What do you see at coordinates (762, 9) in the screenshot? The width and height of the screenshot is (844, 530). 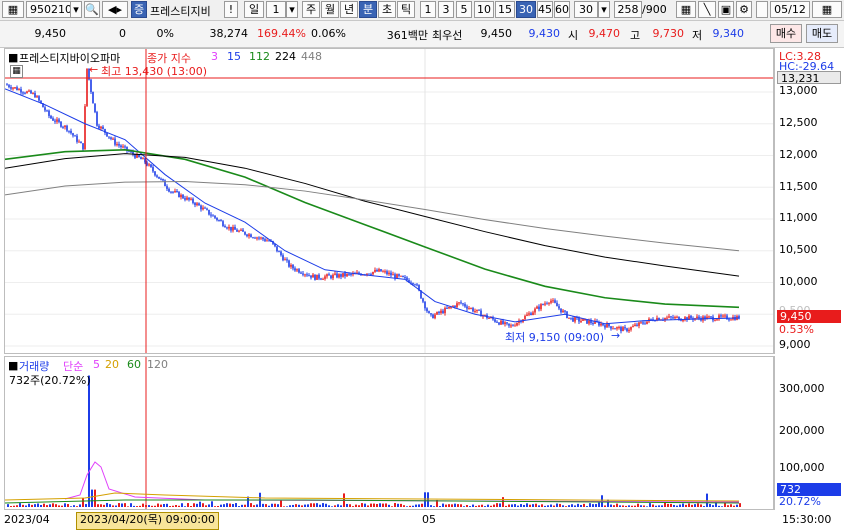 I see `date-checkbox` at bounding box center [762, 9].